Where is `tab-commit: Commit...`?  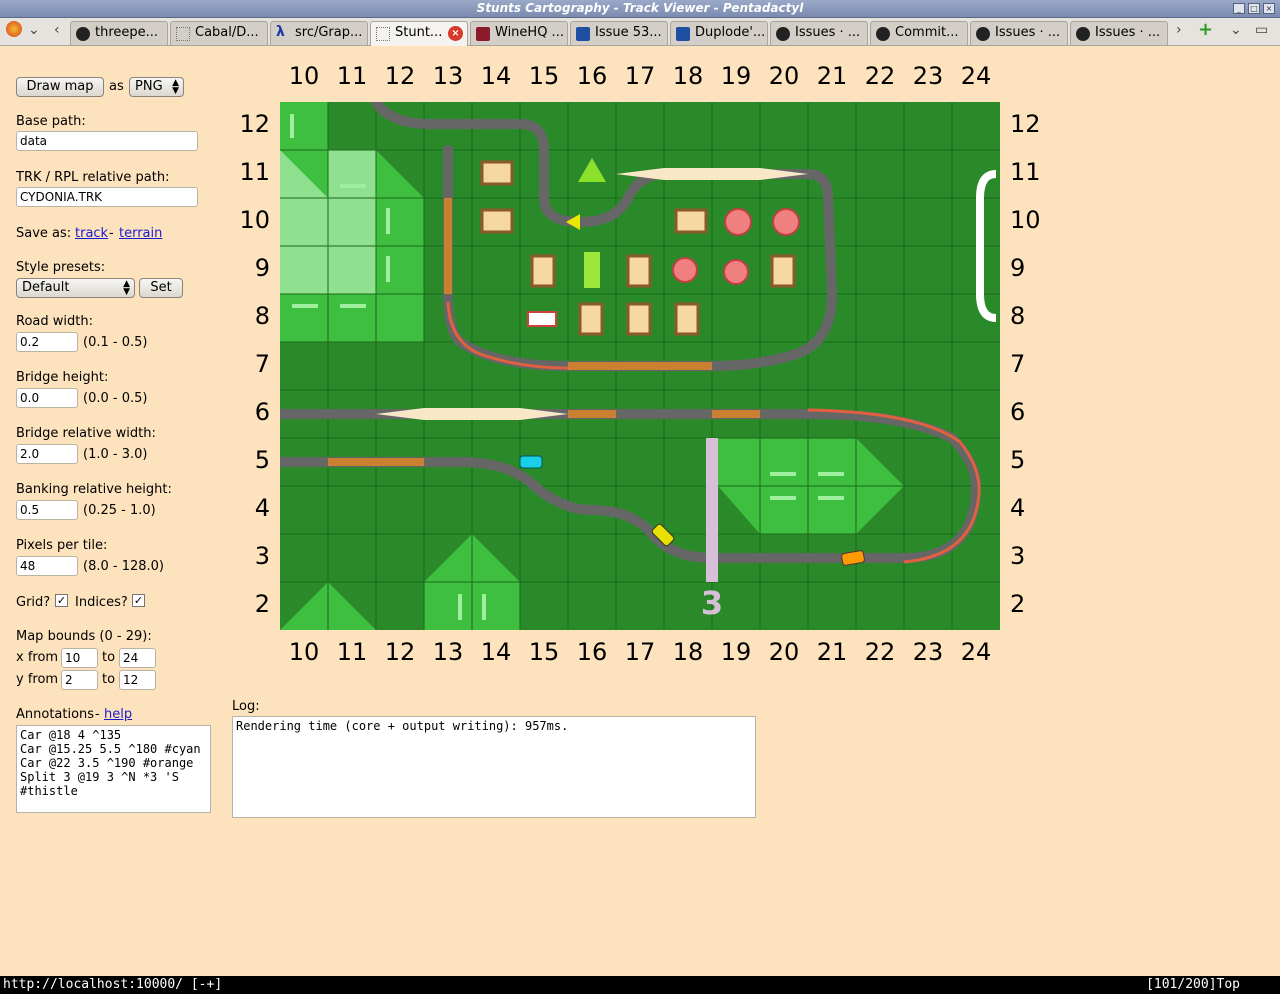 tab-commit: Commit... is located at coordinates (919, 33).